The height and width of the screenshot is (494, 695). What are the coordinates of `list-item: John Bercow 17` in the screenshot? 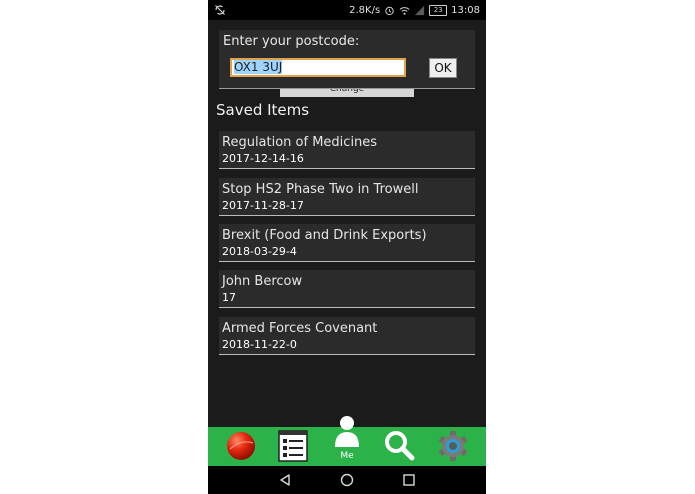 It's located at (347, 289).